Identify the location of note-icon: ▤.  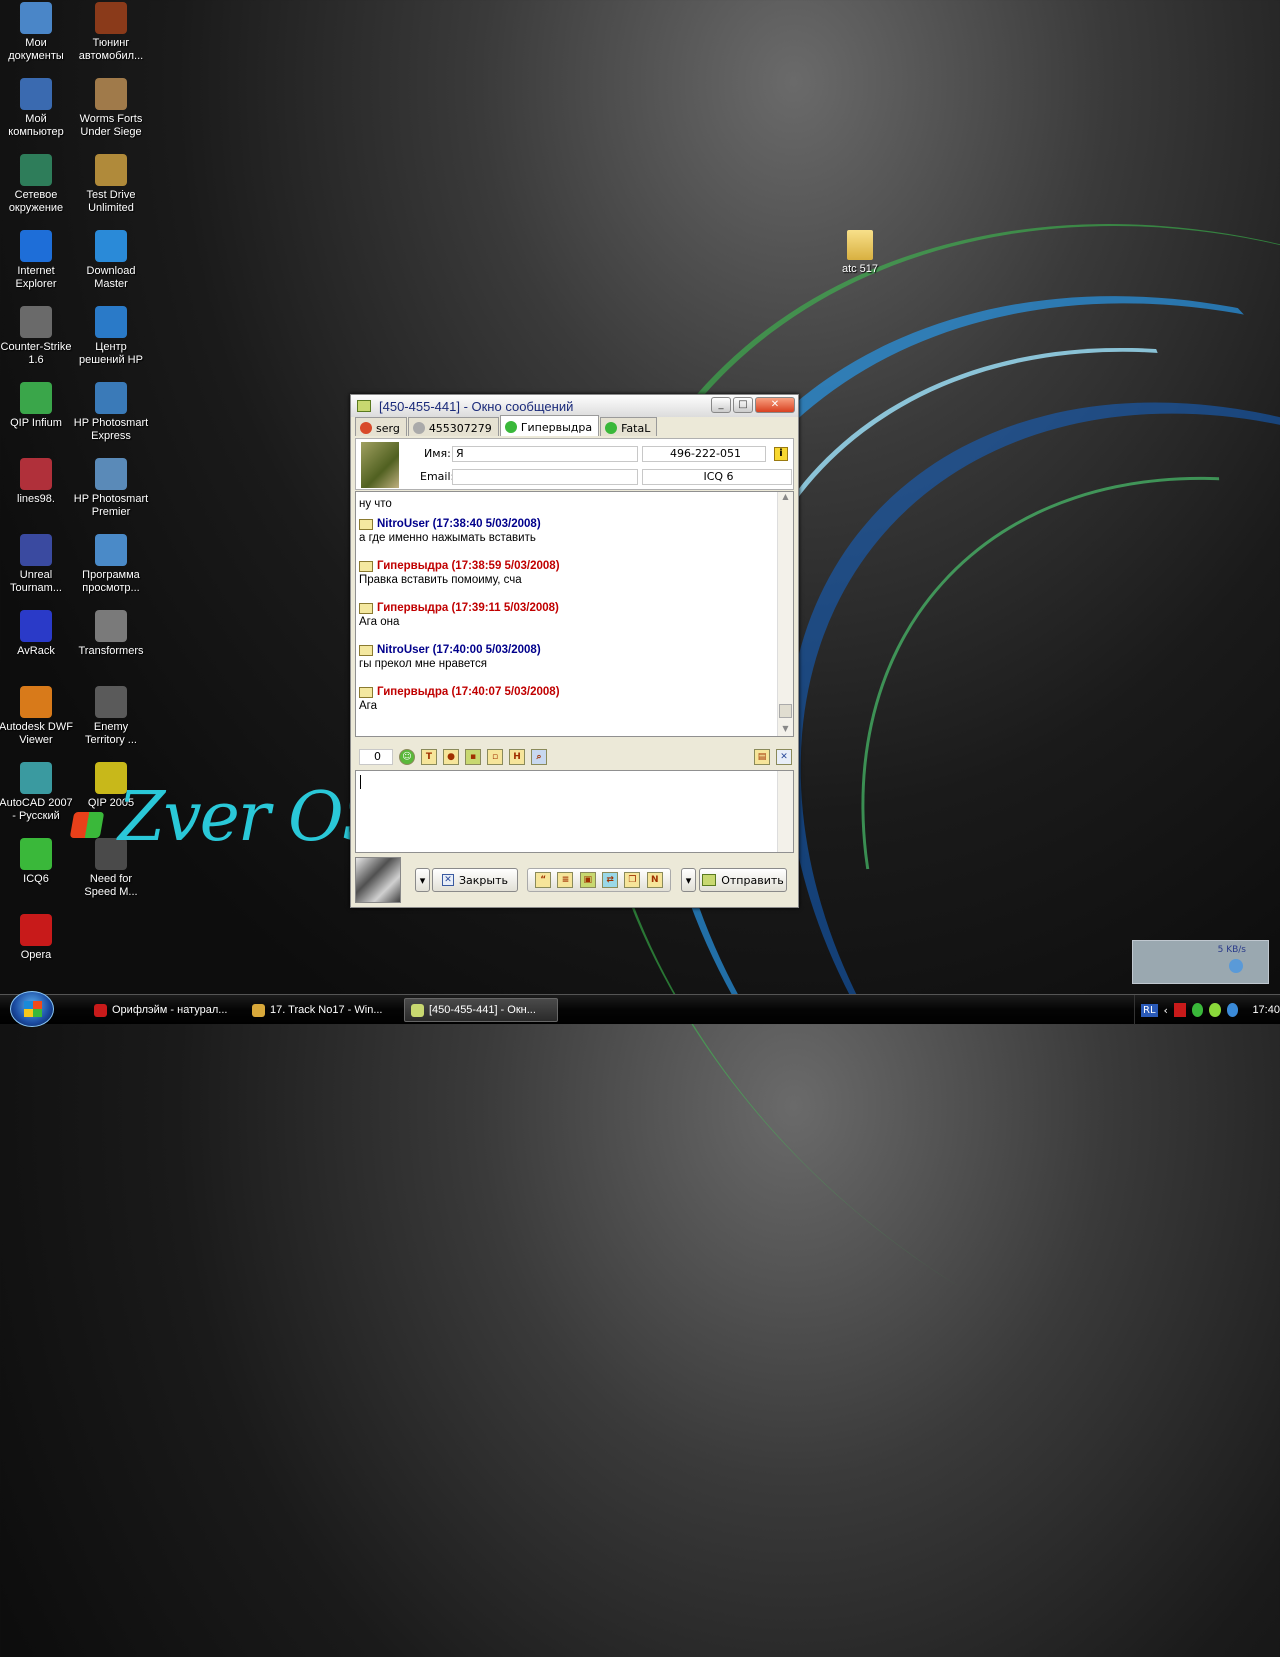
(762, 757).